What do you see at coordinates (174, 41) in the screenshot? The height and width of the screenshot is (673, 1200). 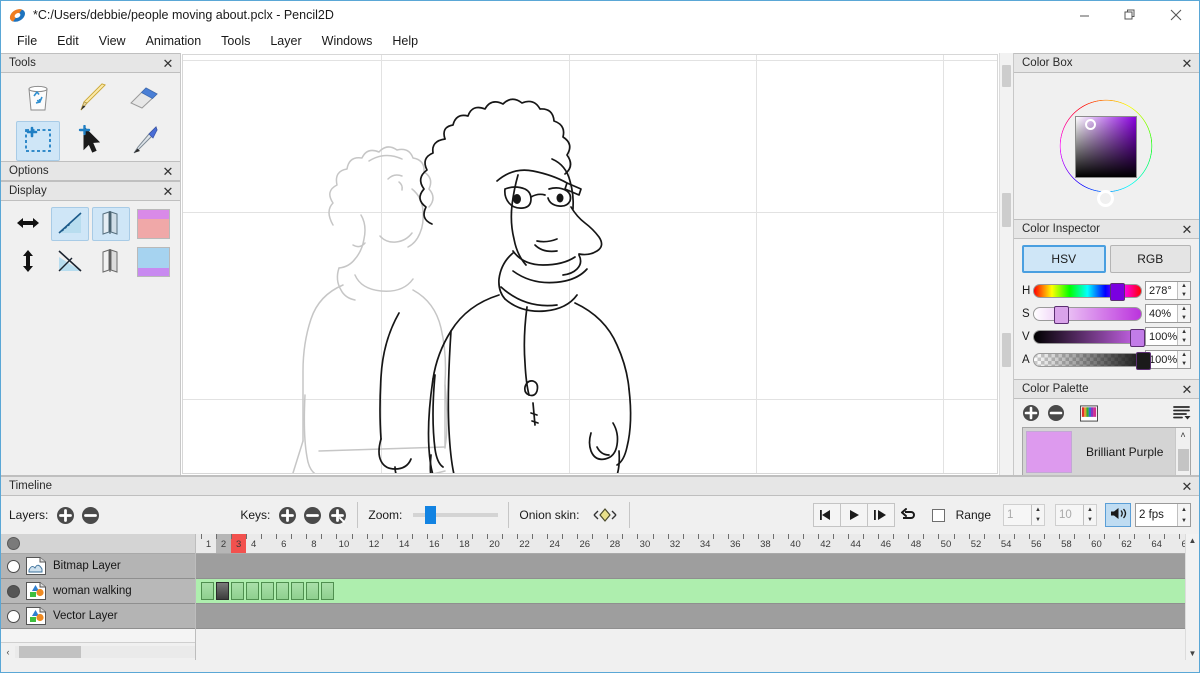 I see `menu-animation: Animation` at bounding box center [174, 41].